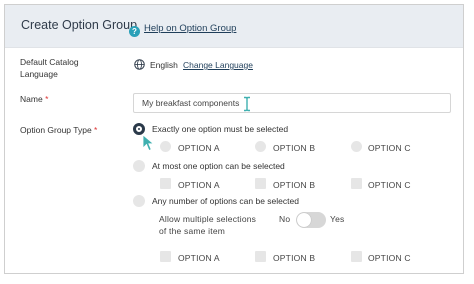  Describe the element at coordinates (139, 64) in the screenshot. I see `globe-icon` at that location.